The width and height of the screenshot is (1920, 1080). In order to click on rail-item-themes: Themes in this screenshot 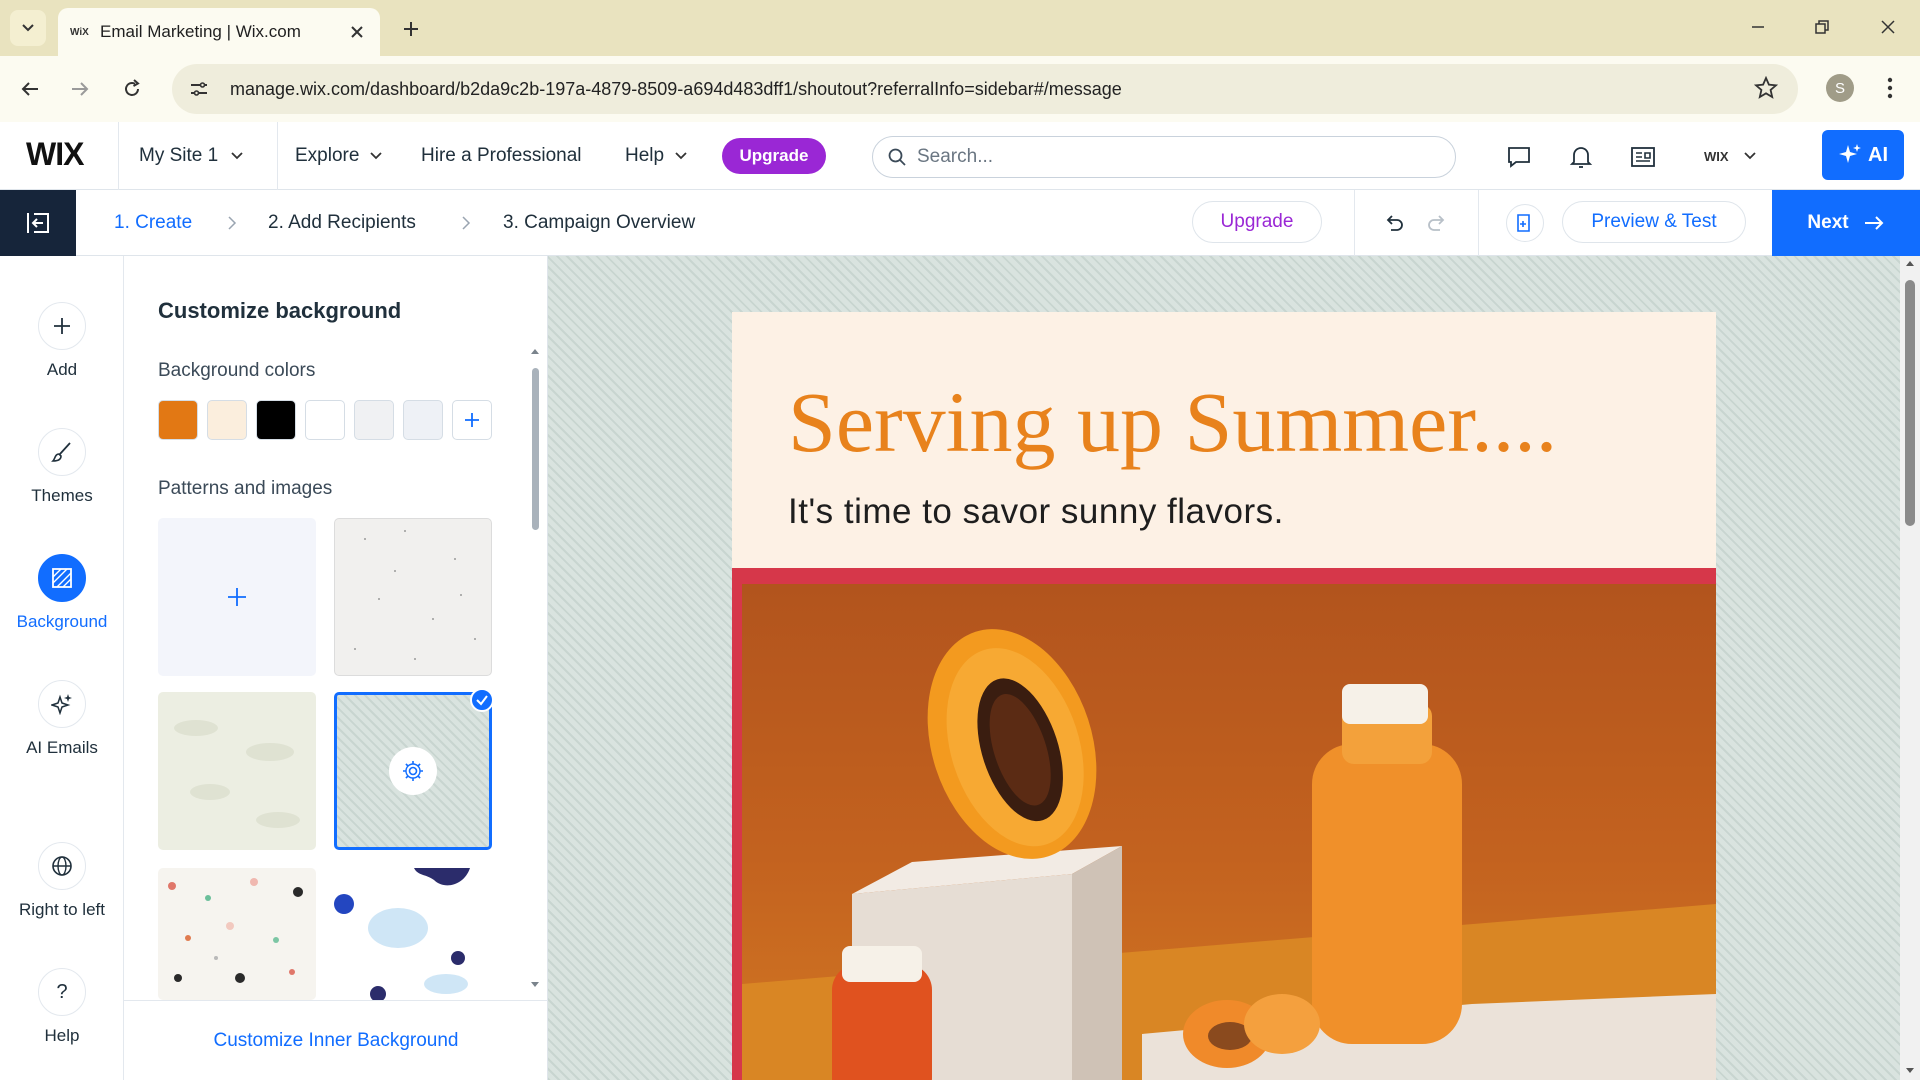, I will do `click(62, 467)`.